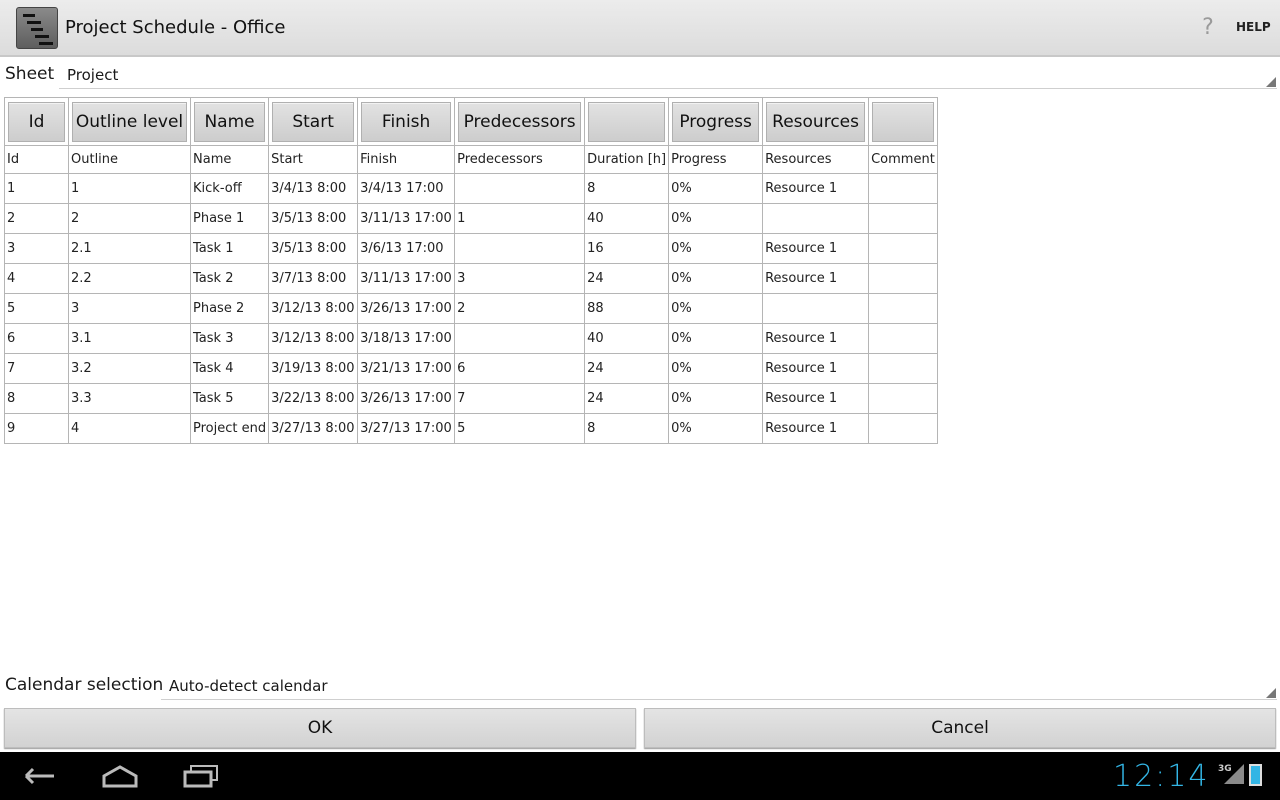  I want to click on table-cell: 3/12/13 8:00, so click(313, 338).